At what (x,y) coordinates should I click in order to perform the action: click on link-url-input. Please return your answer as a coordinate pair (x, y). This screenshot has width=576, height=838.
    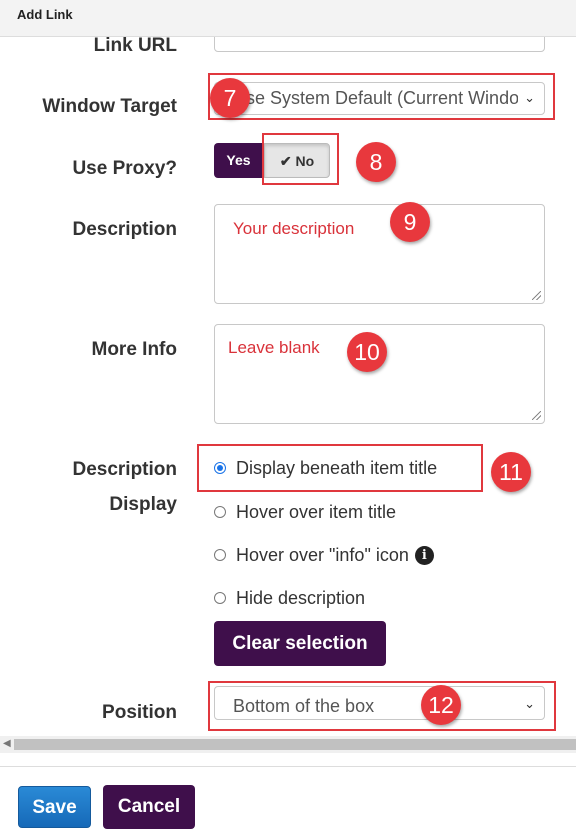
    Looking at the image, I should click on (379, 44).